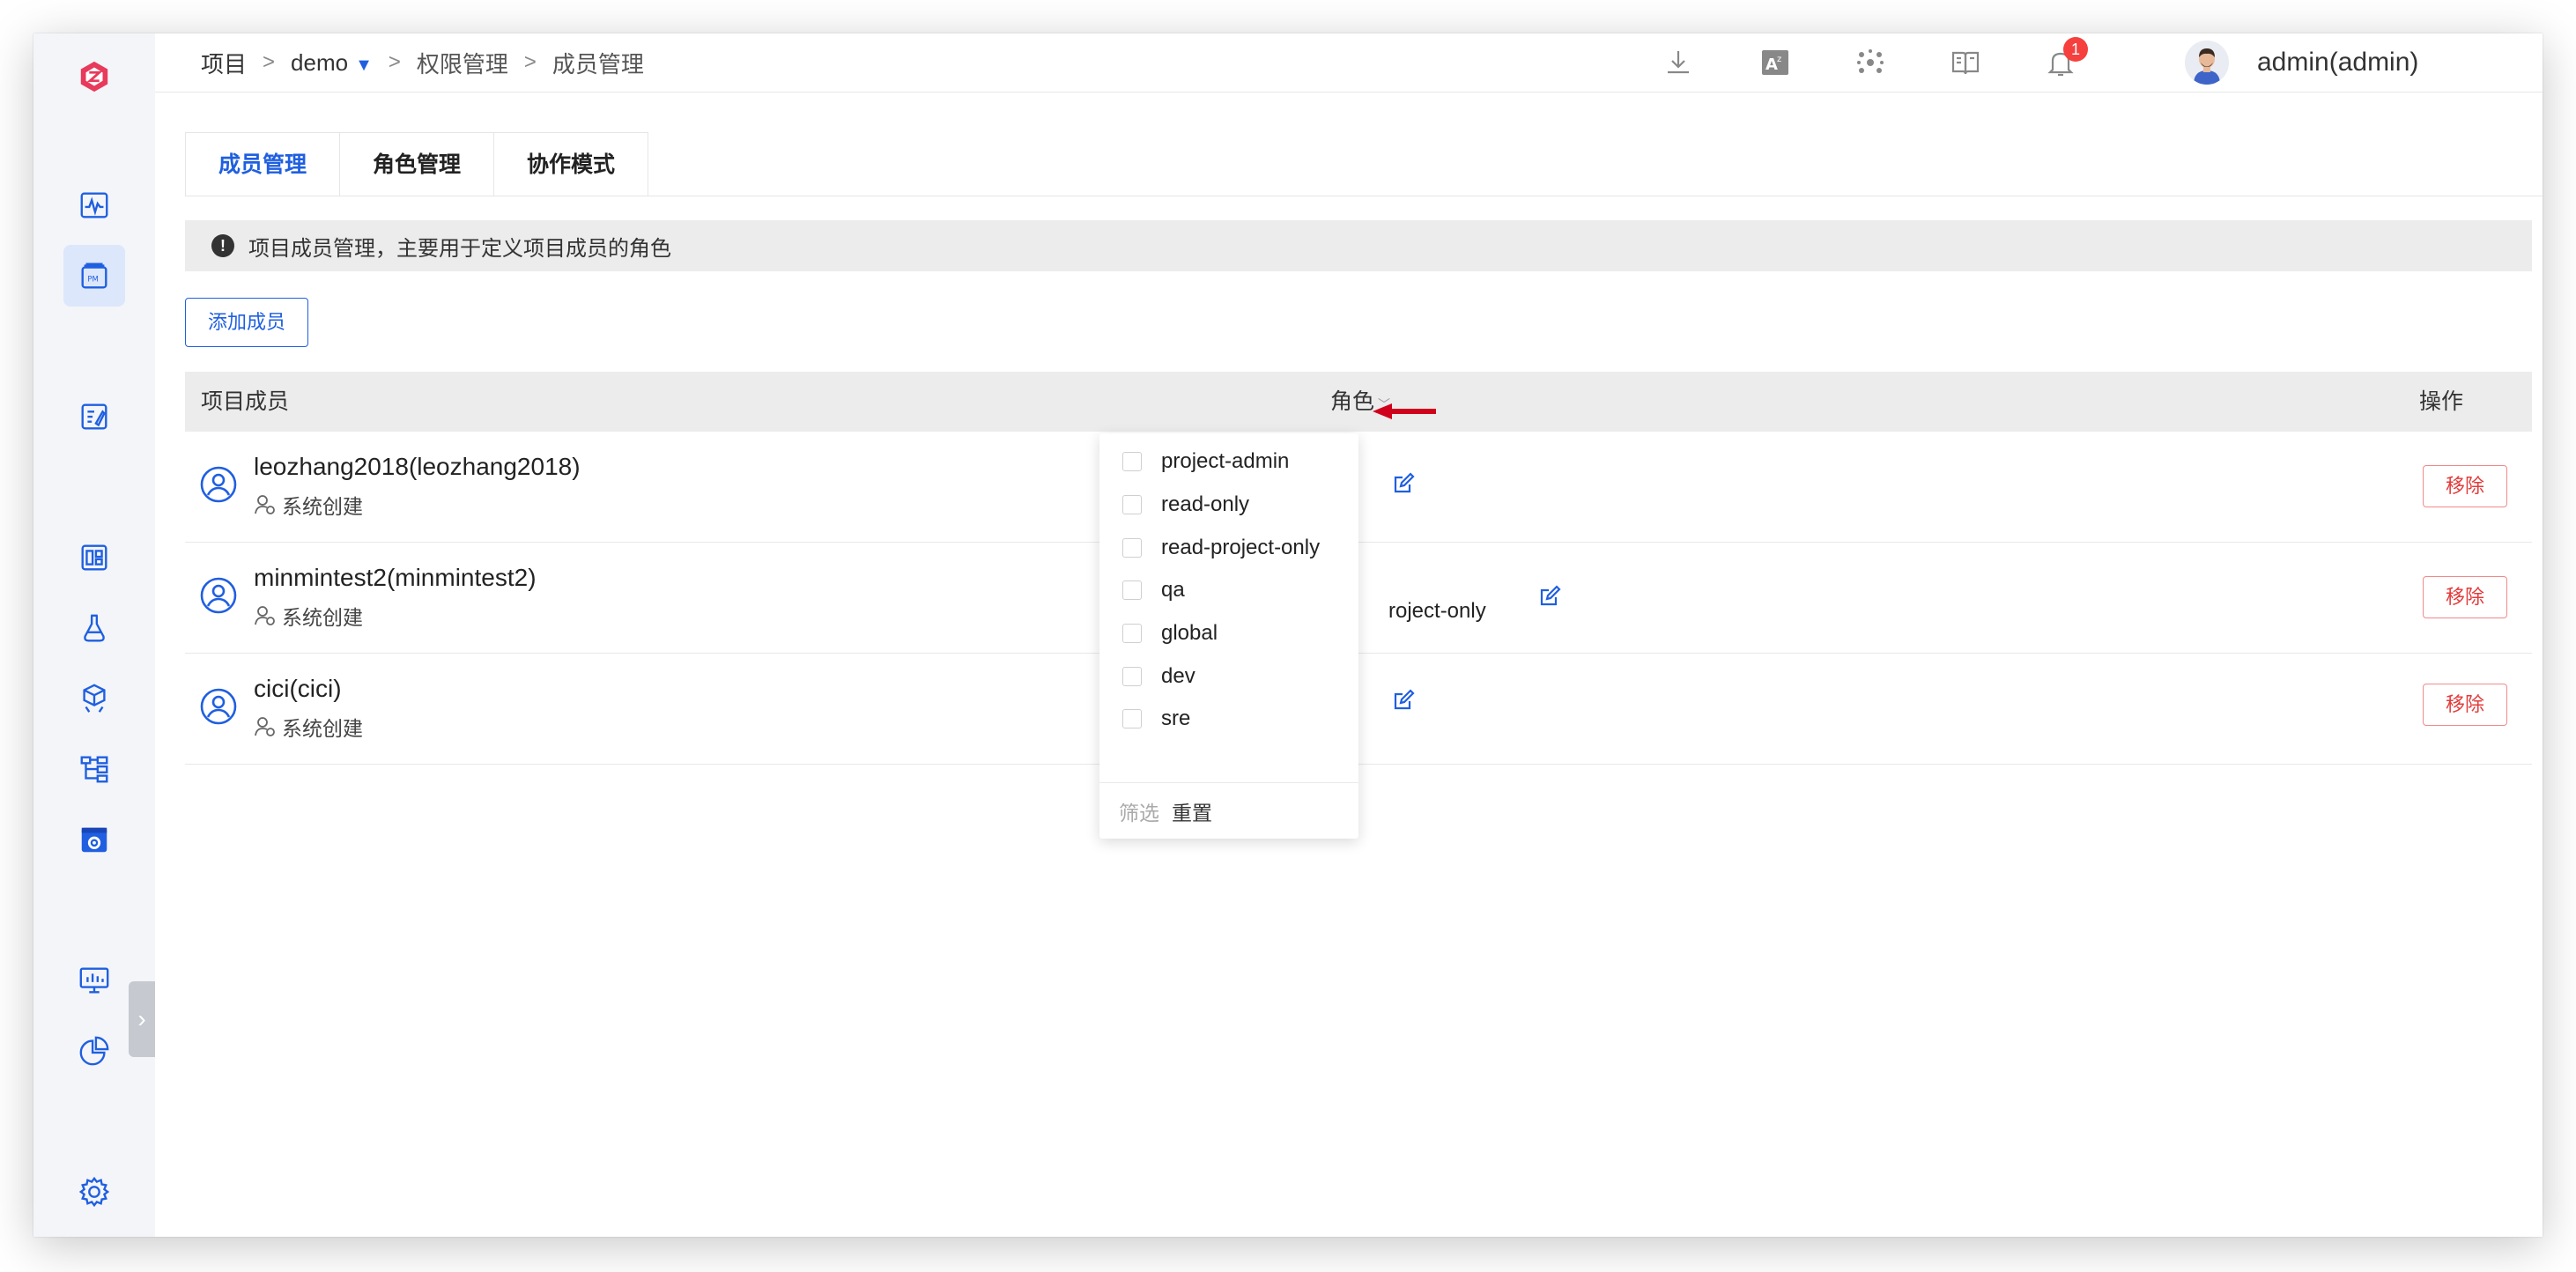 The height and width of the screenshot is (1272, 2576). I want to click on filter-option-sre: sre, so click(1229, 719).